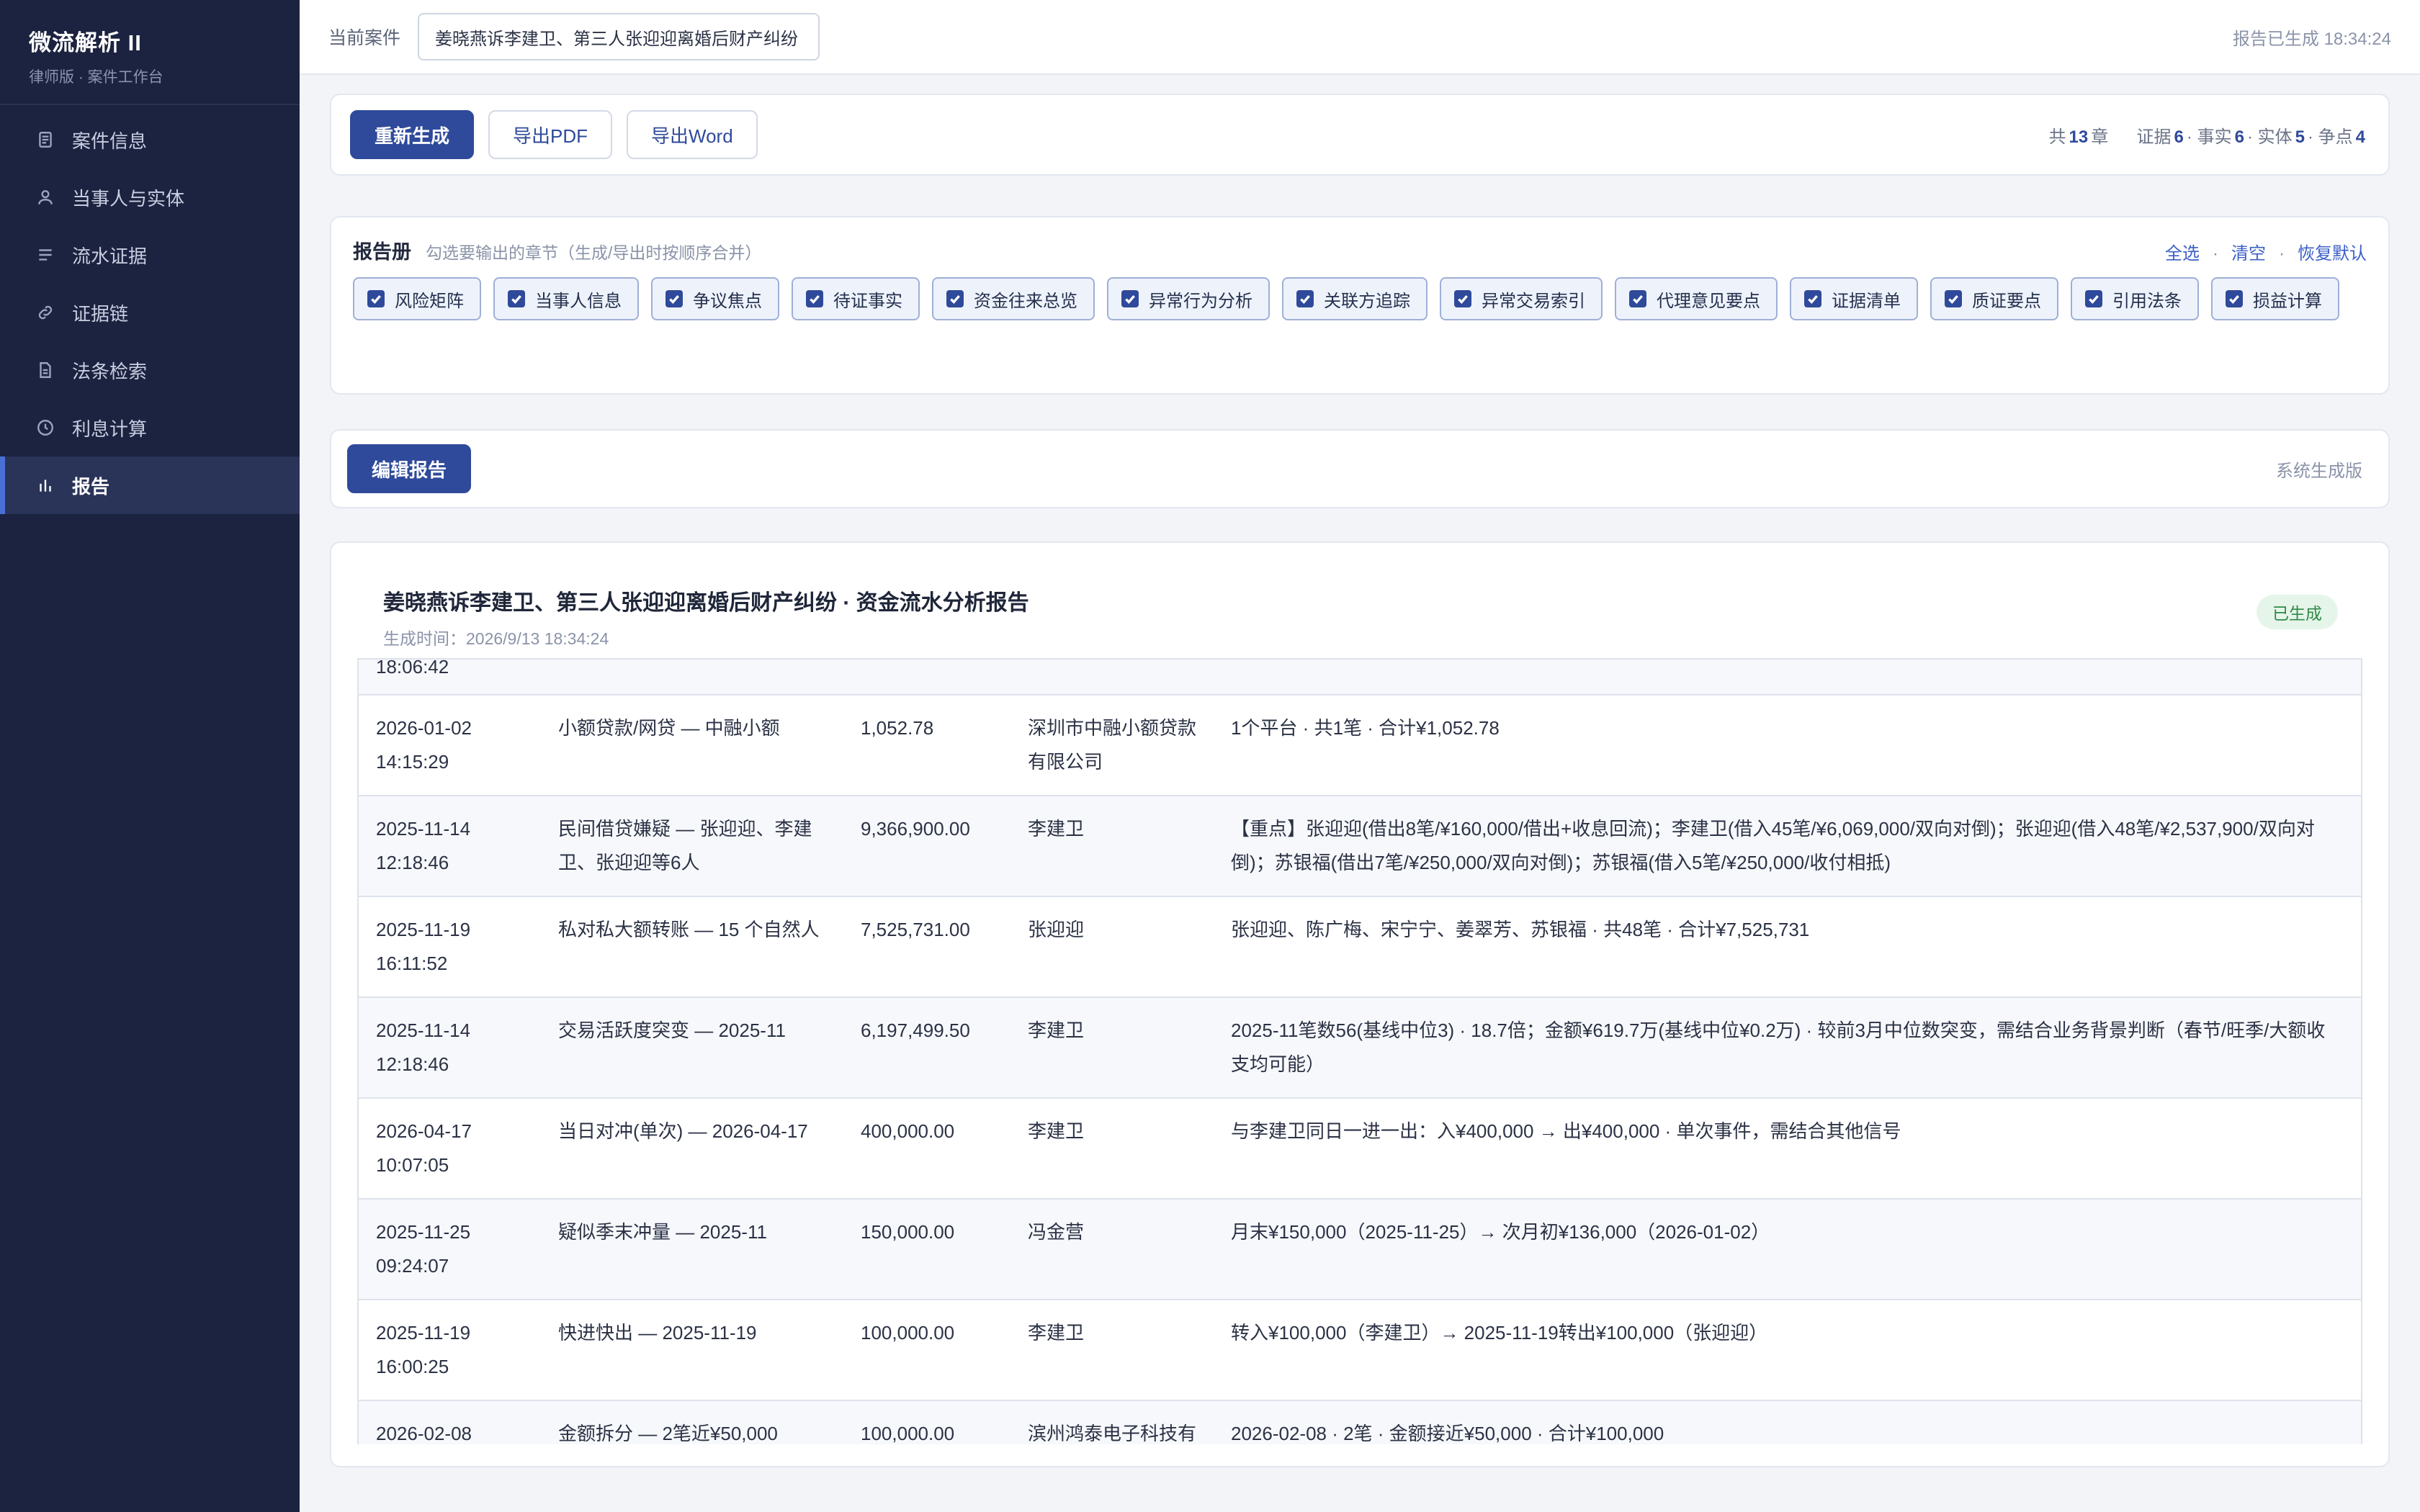 The height and width of the screenshot is (1512, 2420). Describe the element at coordinates (423, 1333) in the screenshot. I see `cell-date: 2025-11-19` at that location.